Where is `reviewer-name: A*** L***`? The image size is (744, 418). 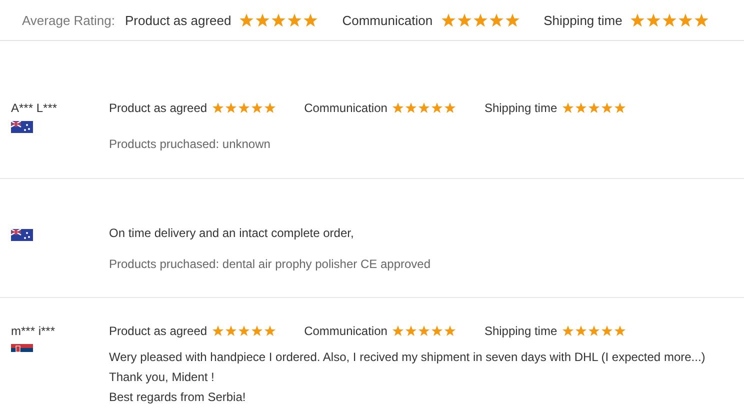 reviewer-name: A*** L*** is located at coordinates (34, 108).